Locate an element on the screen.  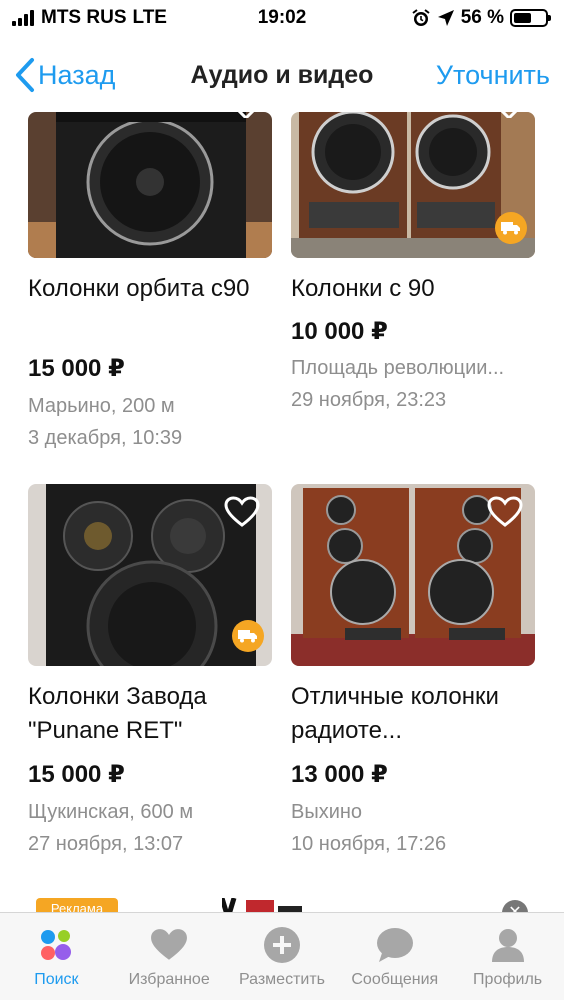
listing-location: Марьино, 200 м is located at coordinates (101, 406).